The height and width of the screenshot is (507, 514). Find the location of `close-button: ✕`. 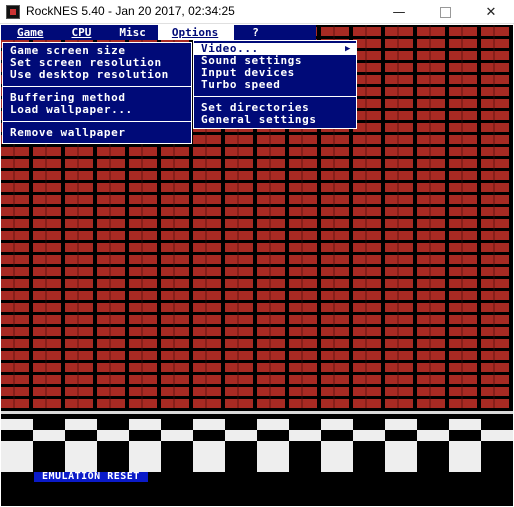

close-button: ✕ is located at coordinates (491, 12).